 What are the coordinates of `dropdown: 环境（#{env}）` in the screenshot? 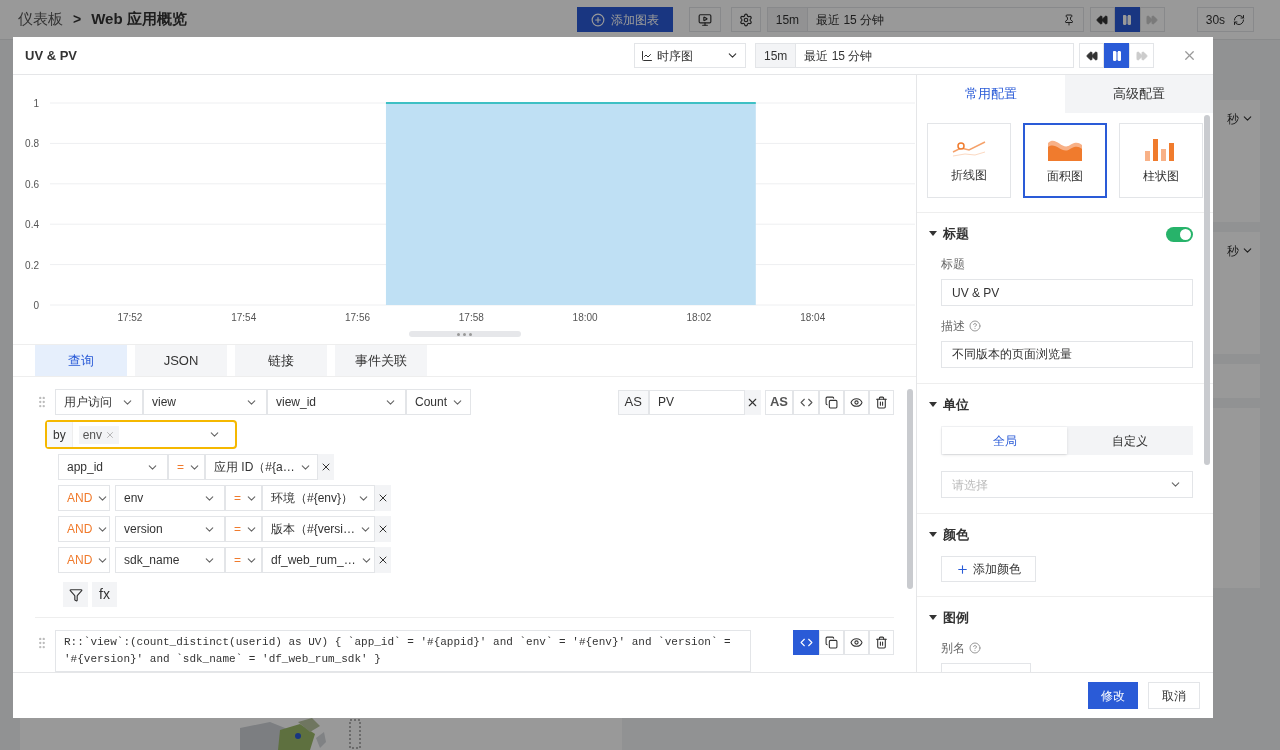 It's located at (318, 498).